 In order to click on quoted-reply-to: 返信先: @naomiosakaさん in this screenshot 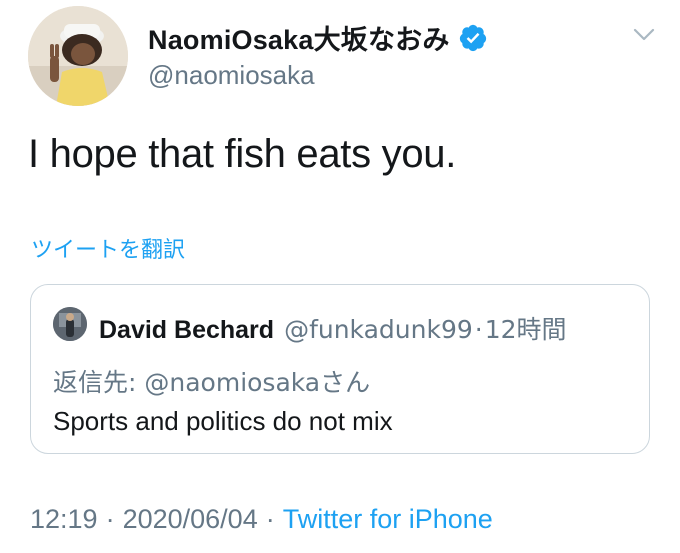, I will do `click(211, 381)`.